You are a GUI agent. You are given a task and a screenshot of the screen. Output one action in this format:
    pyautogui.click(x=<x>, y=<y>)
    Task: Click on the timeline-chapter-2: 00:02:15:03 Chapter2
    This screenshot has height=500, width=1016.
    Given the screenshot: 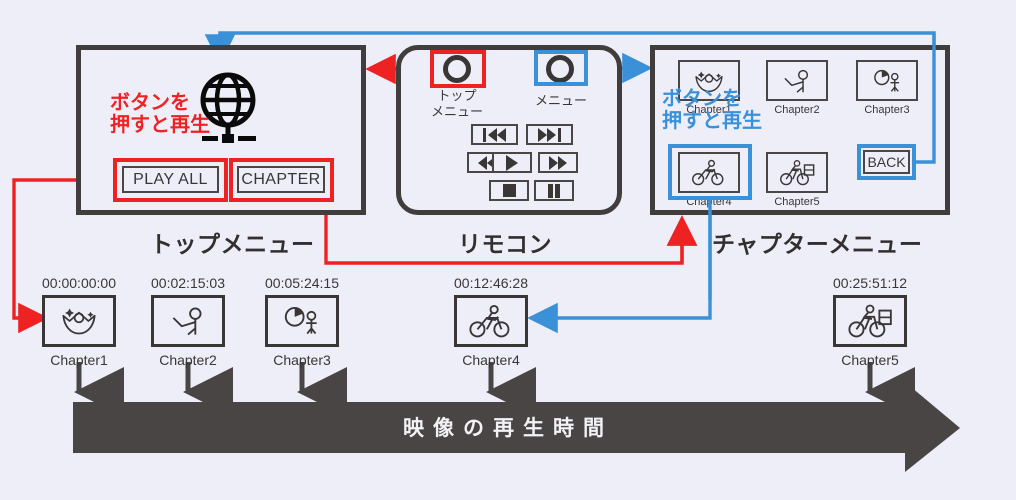 What is the action you would take?
    pyautogui.click(x=188, y=321)
    